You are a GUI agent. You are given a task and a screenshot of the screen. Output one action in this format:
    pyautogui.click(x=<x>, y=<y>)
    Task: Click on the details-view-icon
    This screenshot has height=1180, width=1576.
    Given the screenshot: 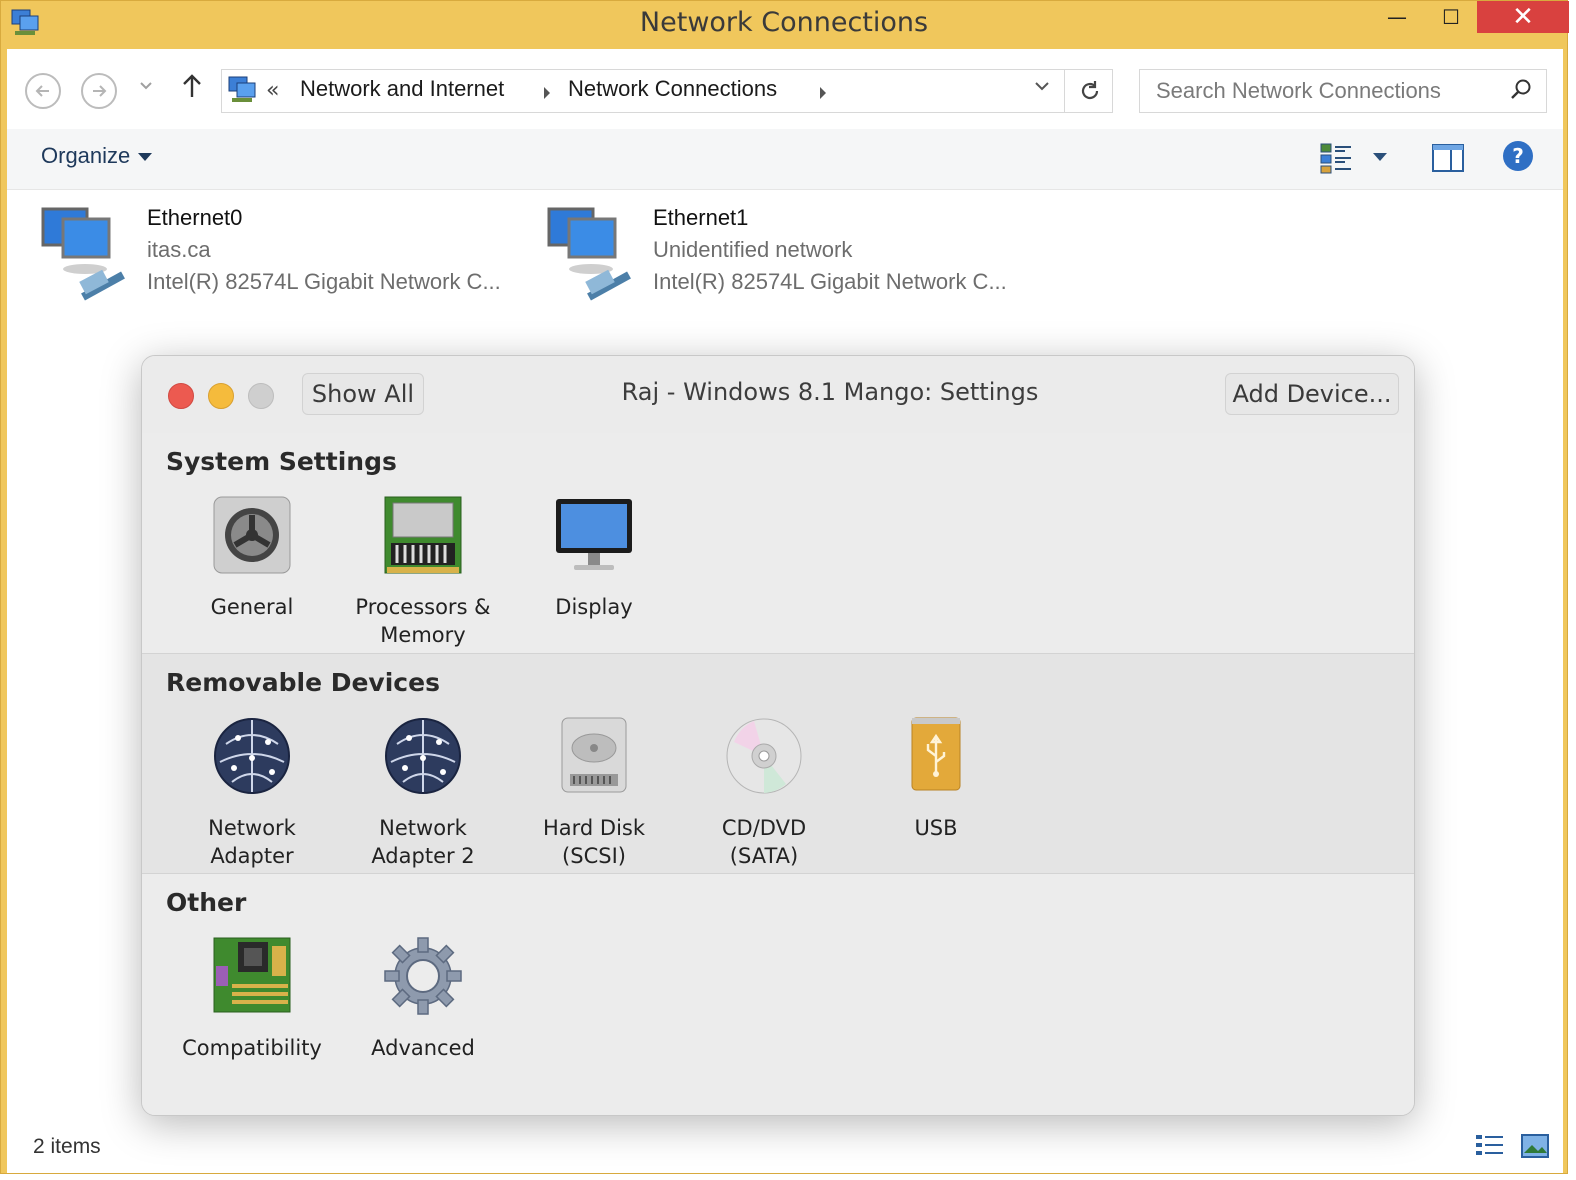 What is the action you would take?
    pyautogui.click(x=1490, y=1146)
    